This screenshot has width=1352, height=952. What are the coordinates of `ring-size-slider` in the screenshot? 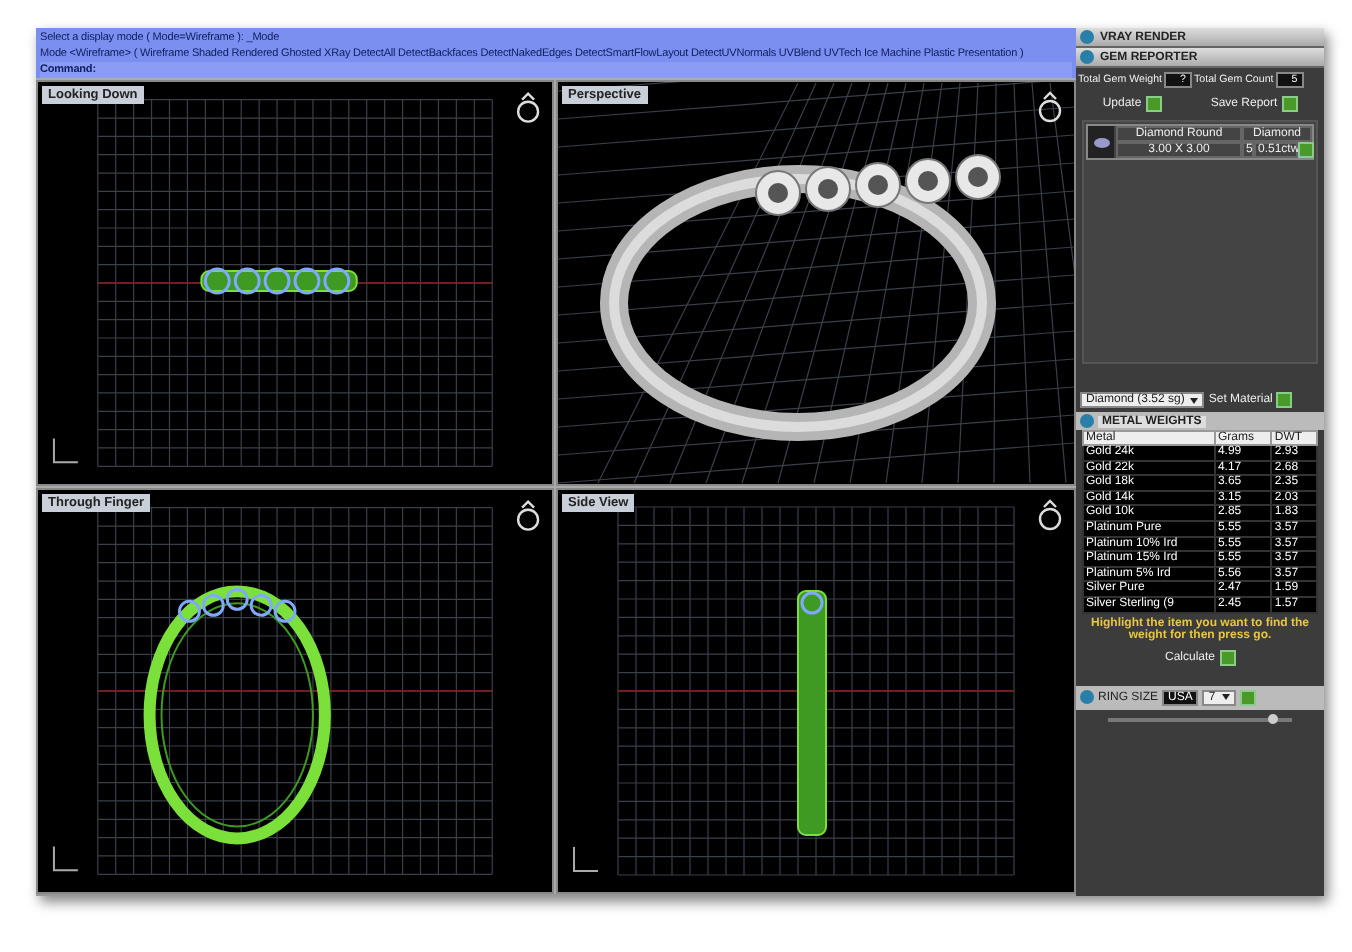 It's located at (1200, 719).